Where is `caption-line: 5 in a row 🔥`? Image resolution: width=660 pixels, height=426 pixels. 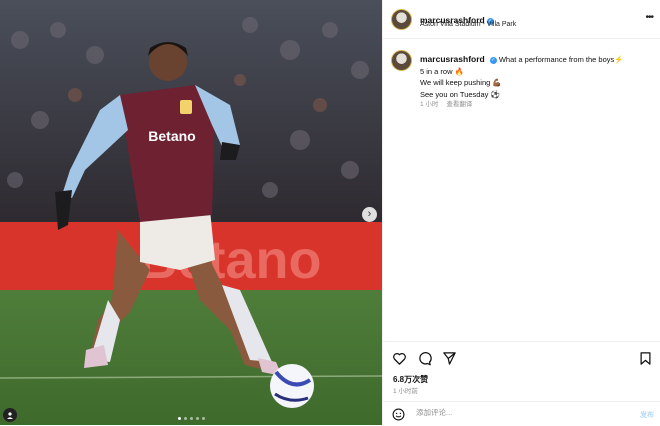 caption-line: 5 in a row 🔥 is located at coordinates (442, 71).